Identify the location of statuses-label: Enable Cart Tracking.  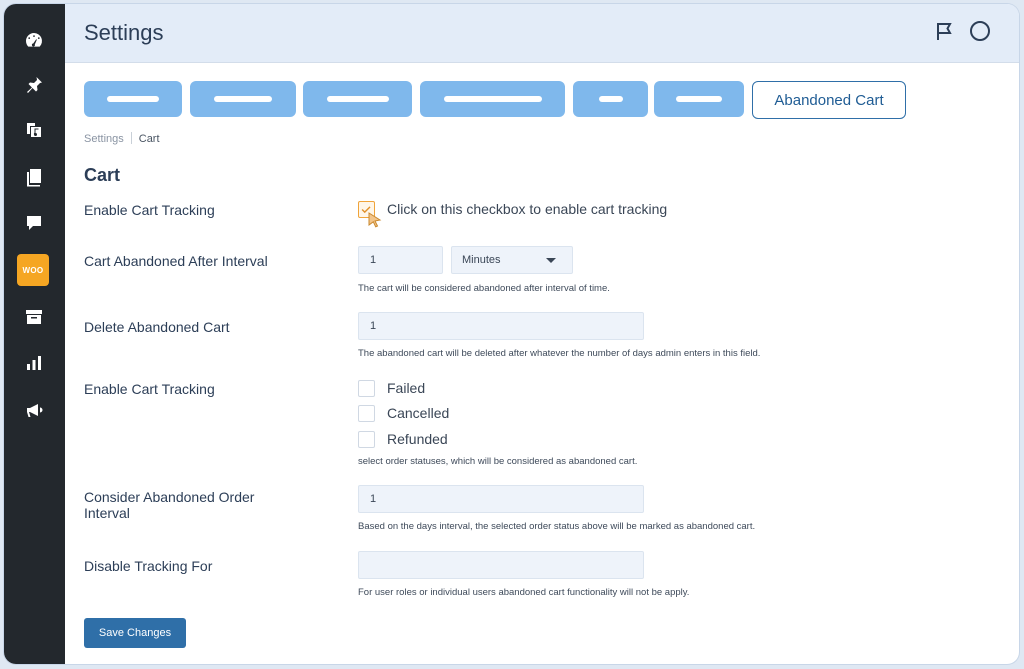
(149, 389).